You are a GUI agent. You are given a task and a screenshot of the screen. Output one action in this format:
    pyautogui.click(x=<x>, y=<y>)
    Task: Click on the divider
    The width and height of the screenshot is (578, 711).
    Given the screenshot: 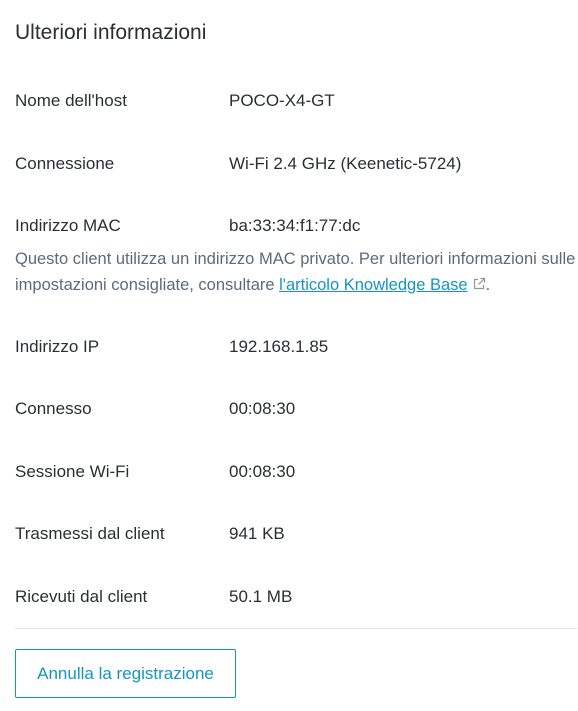 What is the action you would take?
    pyautogui.click(x=296, y=628)
    